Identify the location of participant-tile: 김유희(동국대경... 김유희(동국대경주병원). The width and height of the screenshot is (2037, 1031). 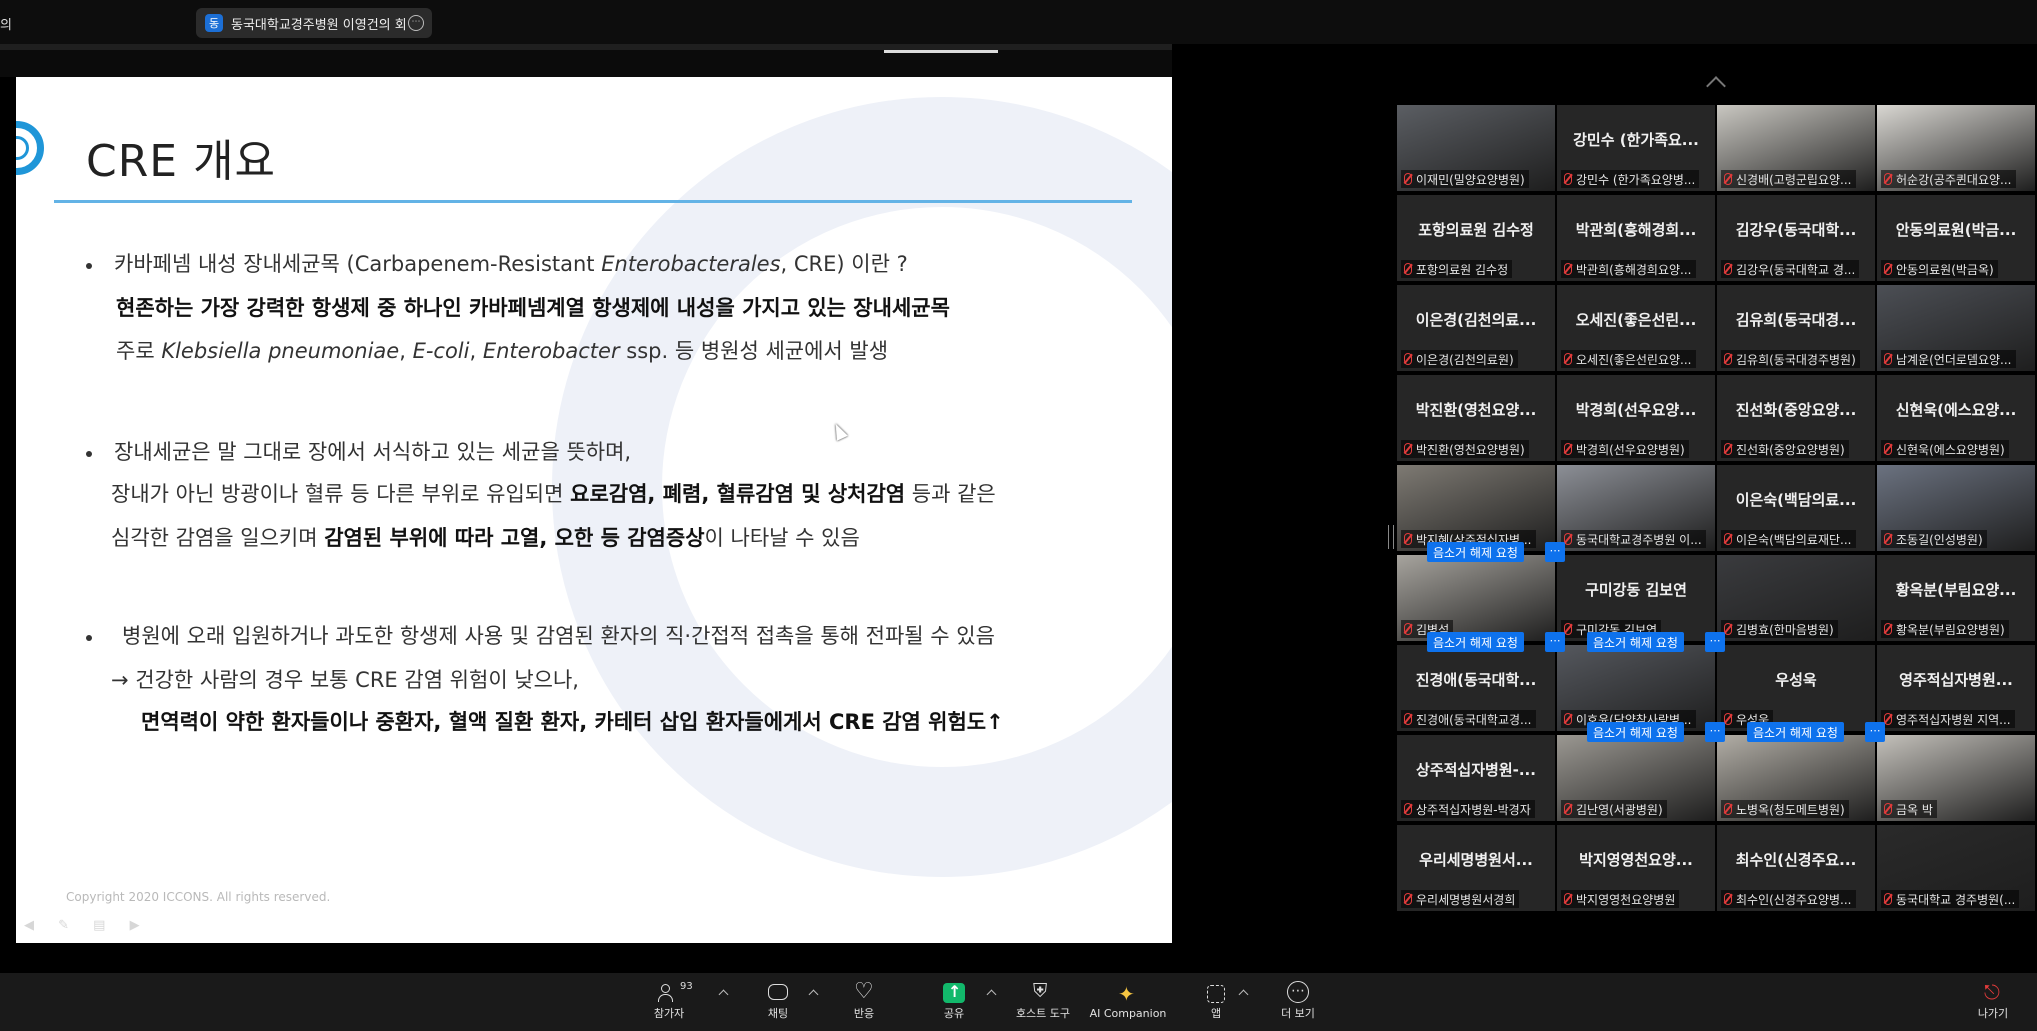
(1796, 328).